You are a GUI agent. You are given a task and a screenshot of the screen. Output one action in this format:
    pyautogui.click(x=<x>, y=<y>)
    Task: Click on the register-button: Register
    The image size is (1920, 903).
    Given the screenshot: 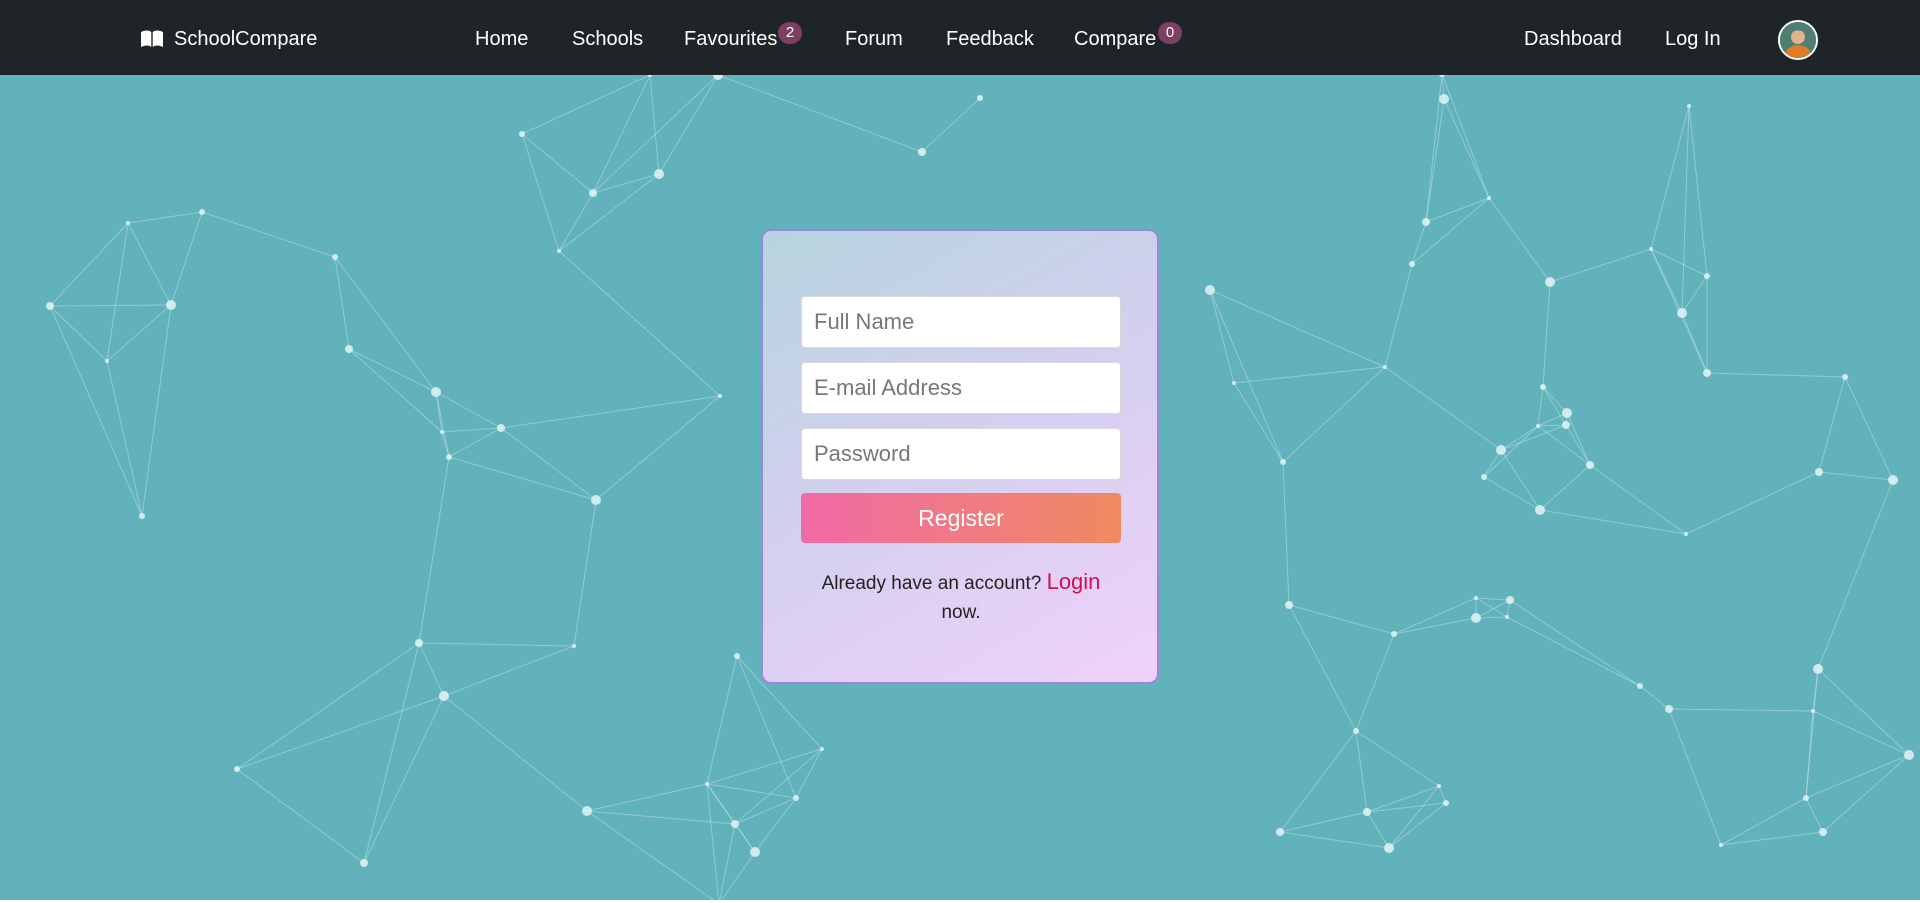 What is the action you would take?
    pyautogui.click(x=961, y=518)
    